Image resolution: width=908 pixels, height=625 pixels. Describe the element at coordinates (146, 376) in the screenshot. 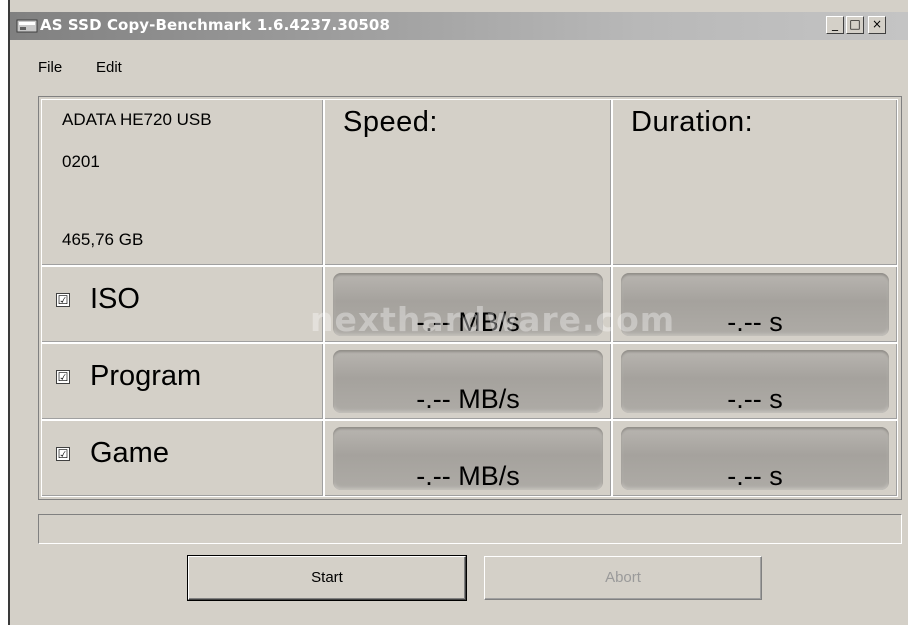

I see `program-label: Program` at that location.